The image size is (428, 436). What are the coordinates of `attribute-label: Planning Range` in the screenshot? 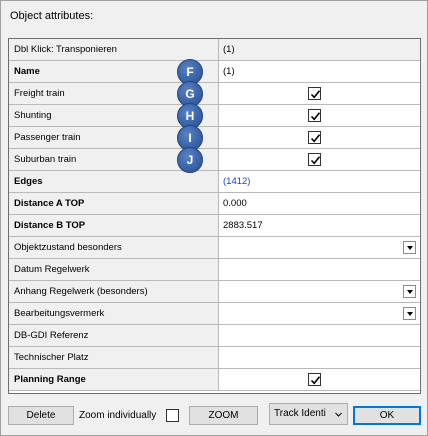 It's located at (114, 379).